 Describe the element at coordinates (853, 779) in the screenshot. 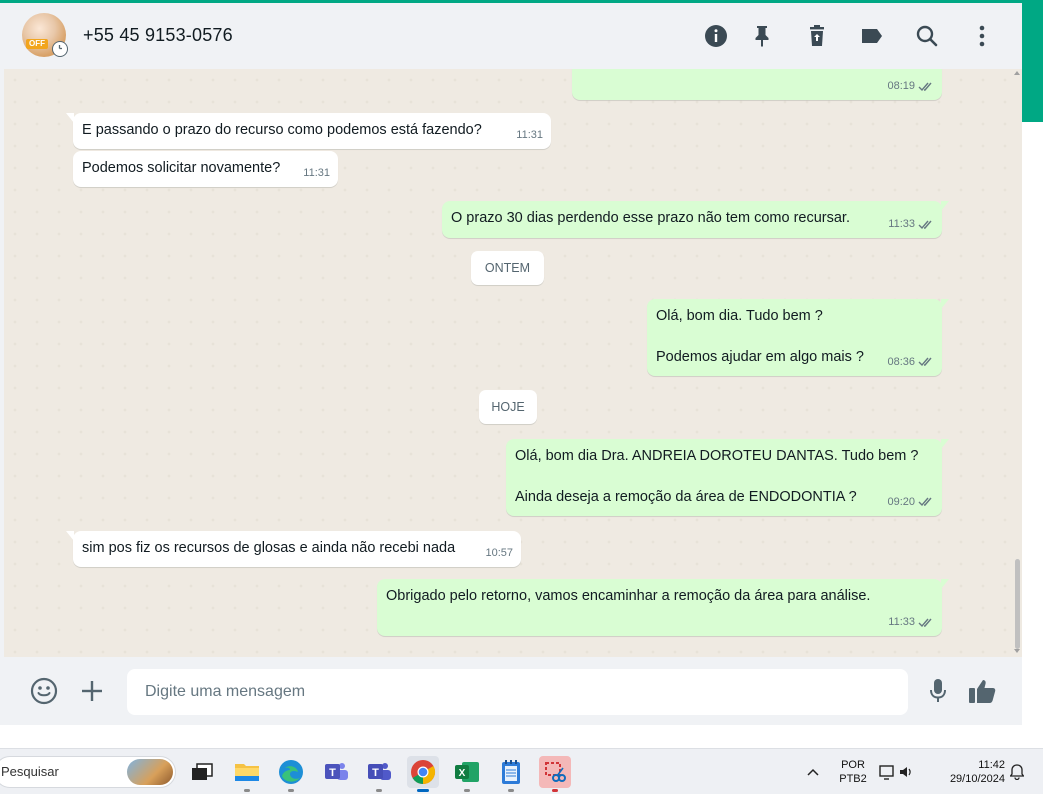

I see `lang-secondary: PTB2` at that location.